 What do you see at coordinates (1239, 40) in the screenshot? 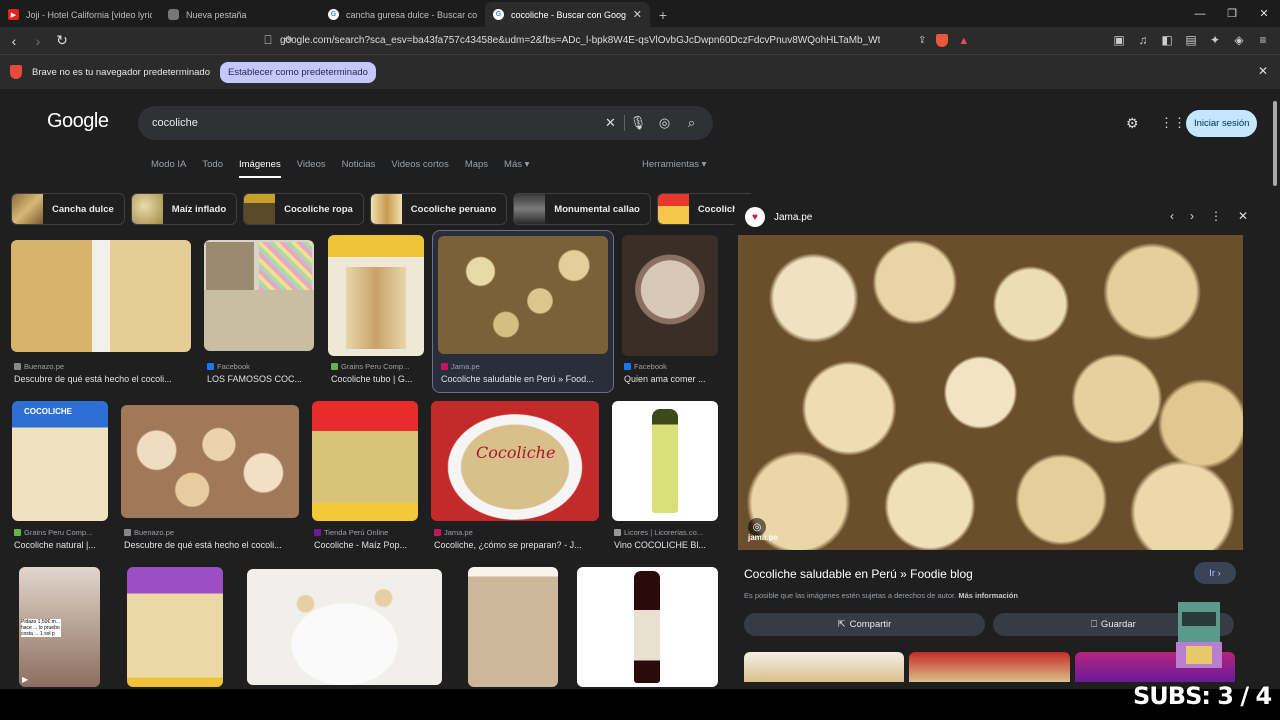
I see `vpn-icon: ◈` at bounding box center [1239, 40].